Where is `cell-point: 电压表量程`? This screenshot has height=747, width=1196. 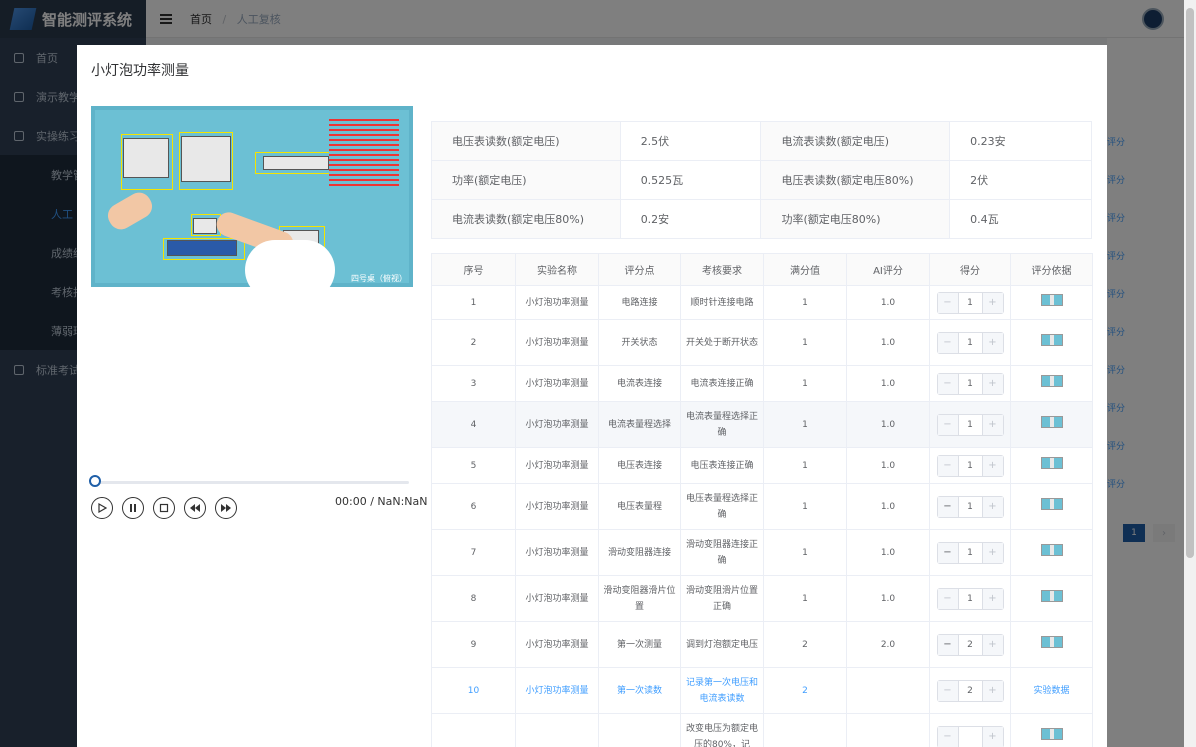
cell-point: 电压表量程 is located at coordinates (639, 506).